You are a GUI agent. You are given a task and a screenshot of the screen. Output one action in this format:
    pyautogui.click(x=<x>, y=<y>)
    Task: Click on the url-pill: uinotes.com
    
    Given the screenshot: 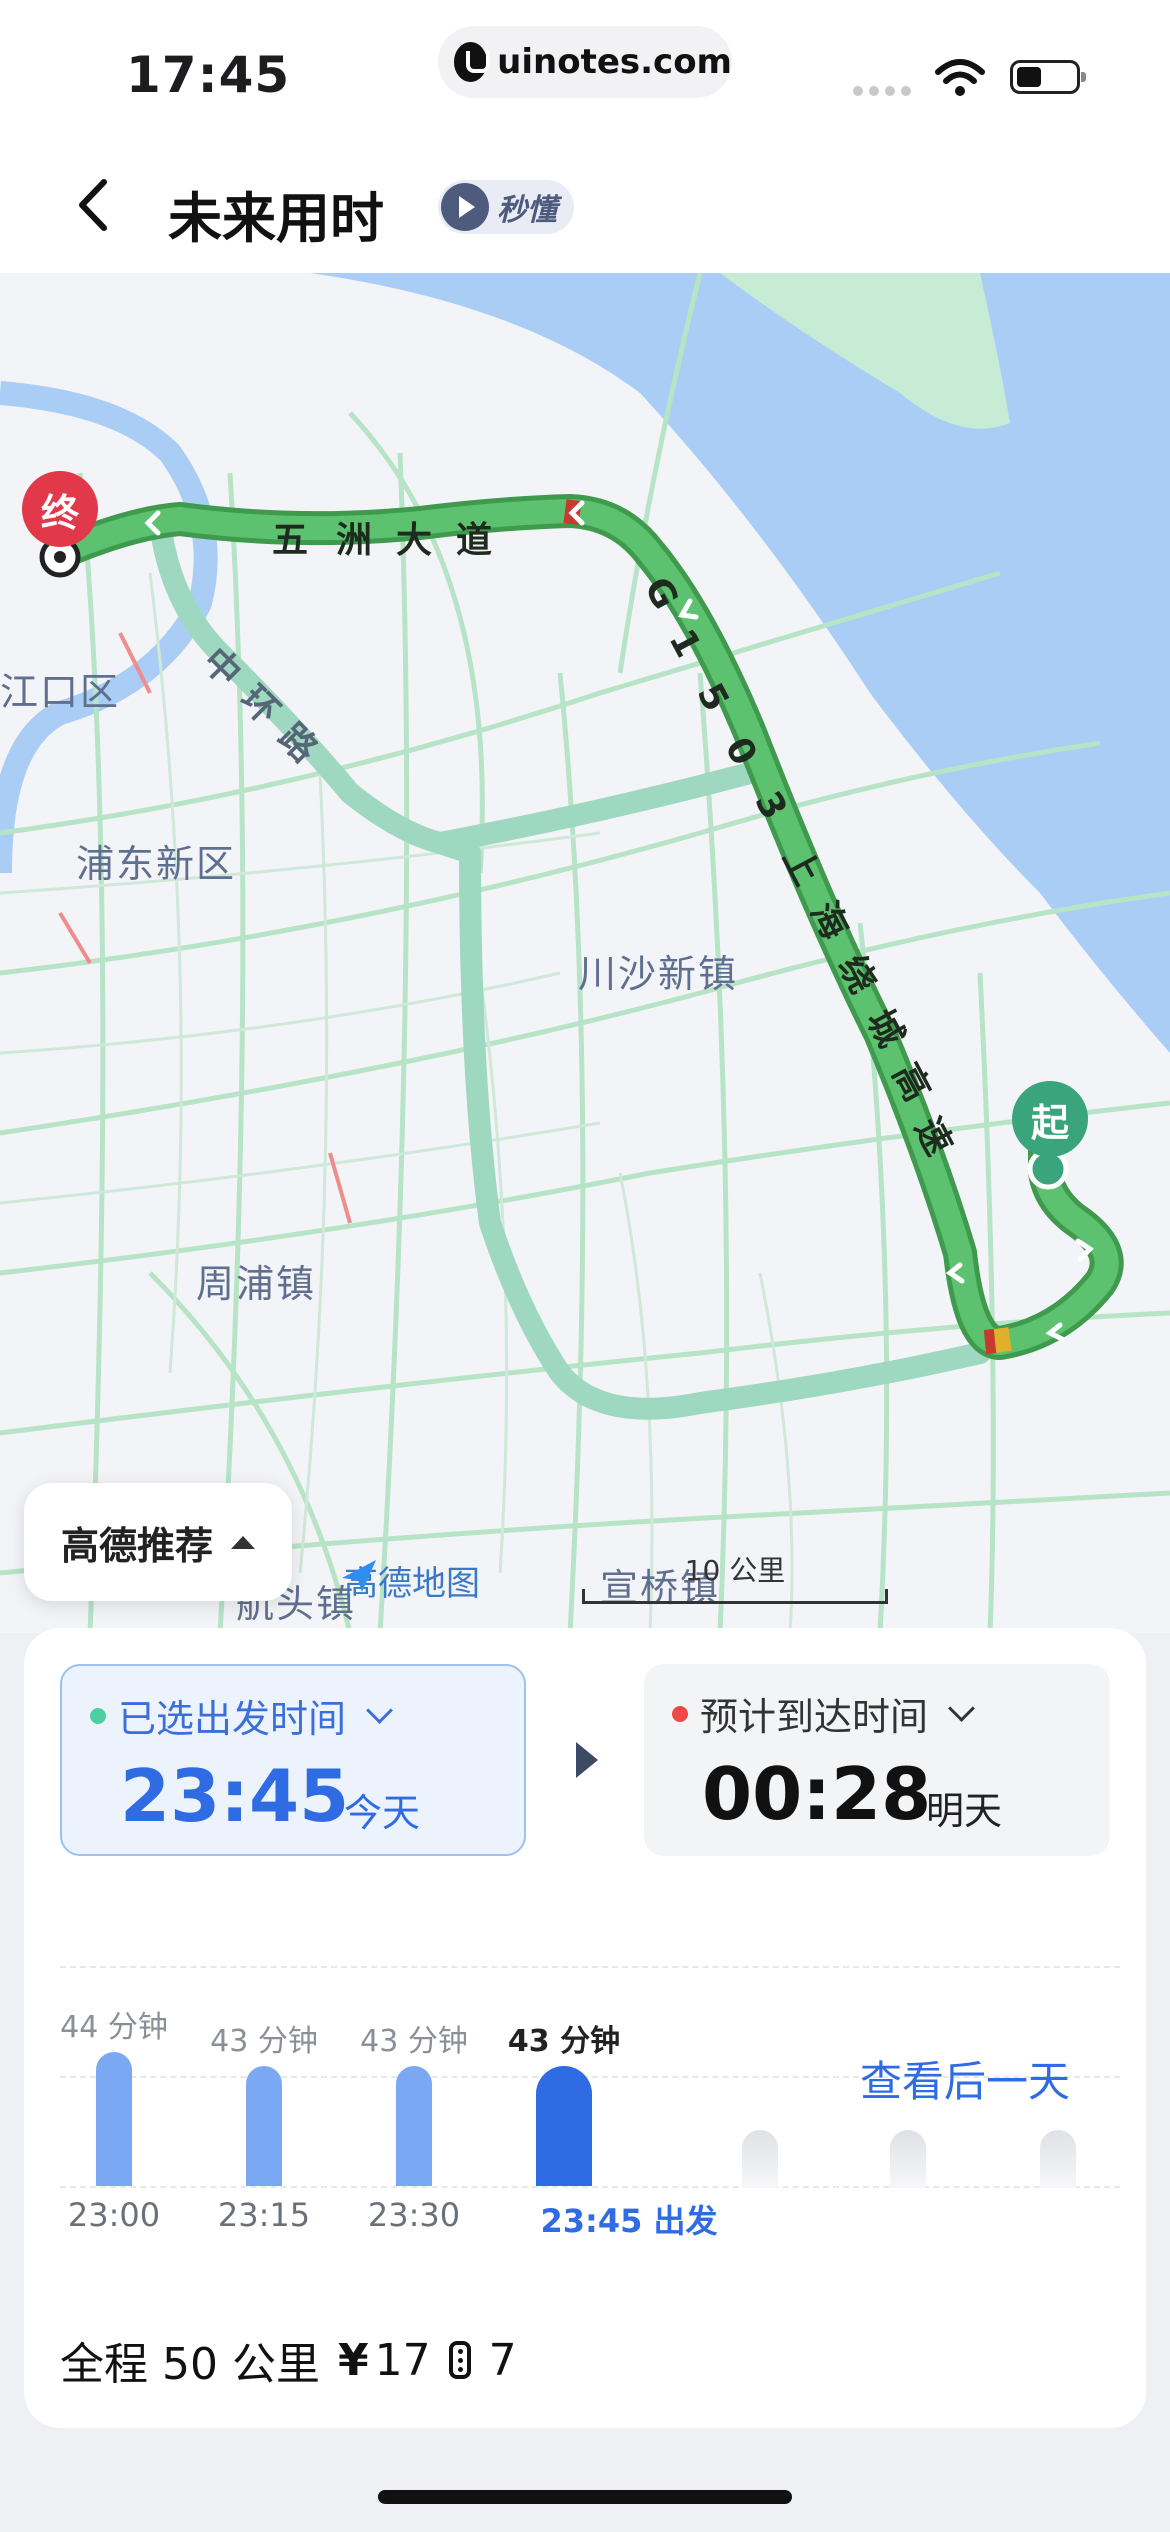 What is the action you would take?
    pyautogui.click(x=585, y=62)
    